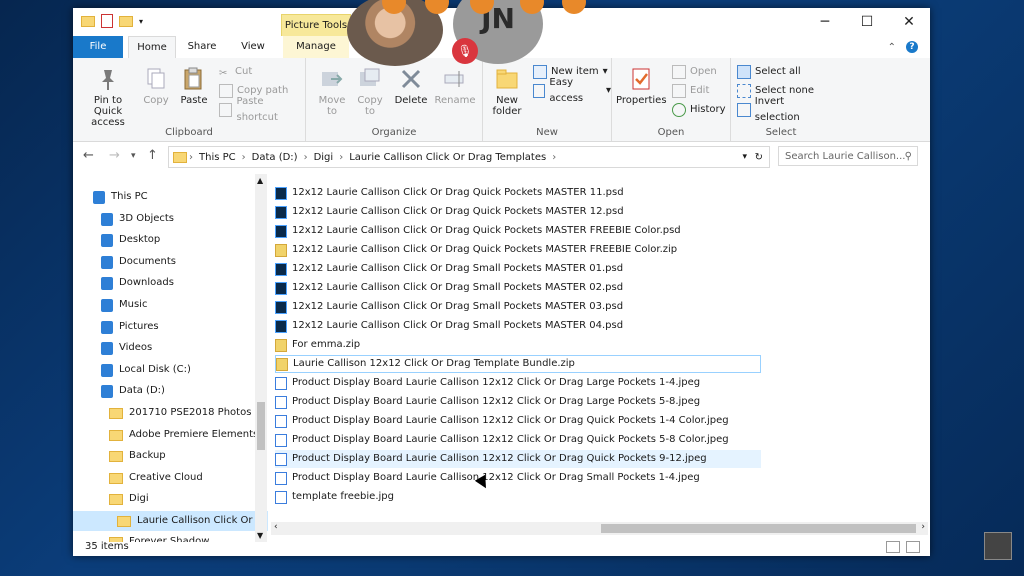 This screenshot has height=576, width=1024. Describe the element at coordinates (679, 91) in the screenshot. I see `edit-icon` at that location.